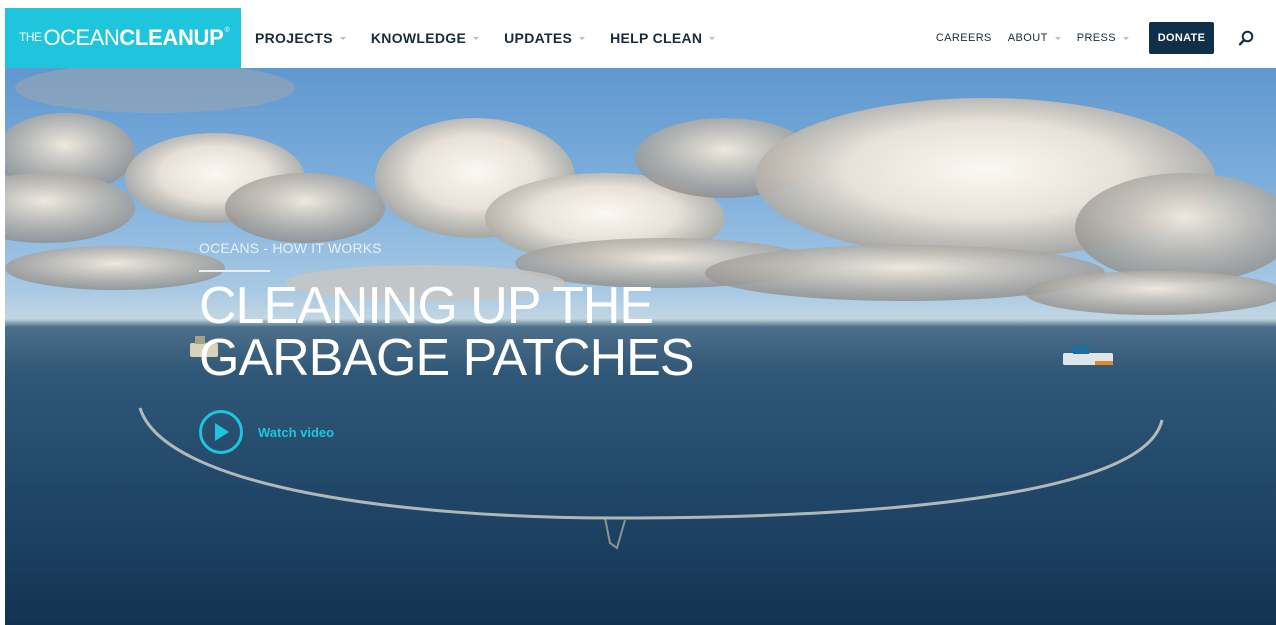 The height and width of the screenshot is (625, 1276). Describe the element at coordinates (418, 38) in the screenshot. I see `nav-item-label: KNOWLEDGE` at that location.